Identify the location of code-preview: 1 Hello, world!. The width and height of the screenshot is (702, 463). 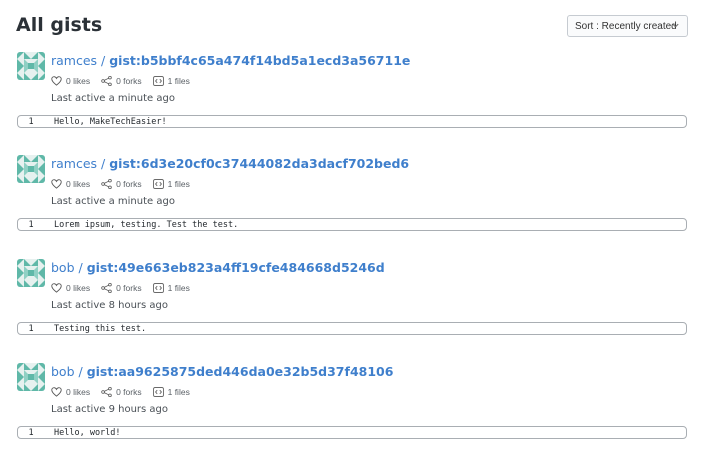
(352, 432).